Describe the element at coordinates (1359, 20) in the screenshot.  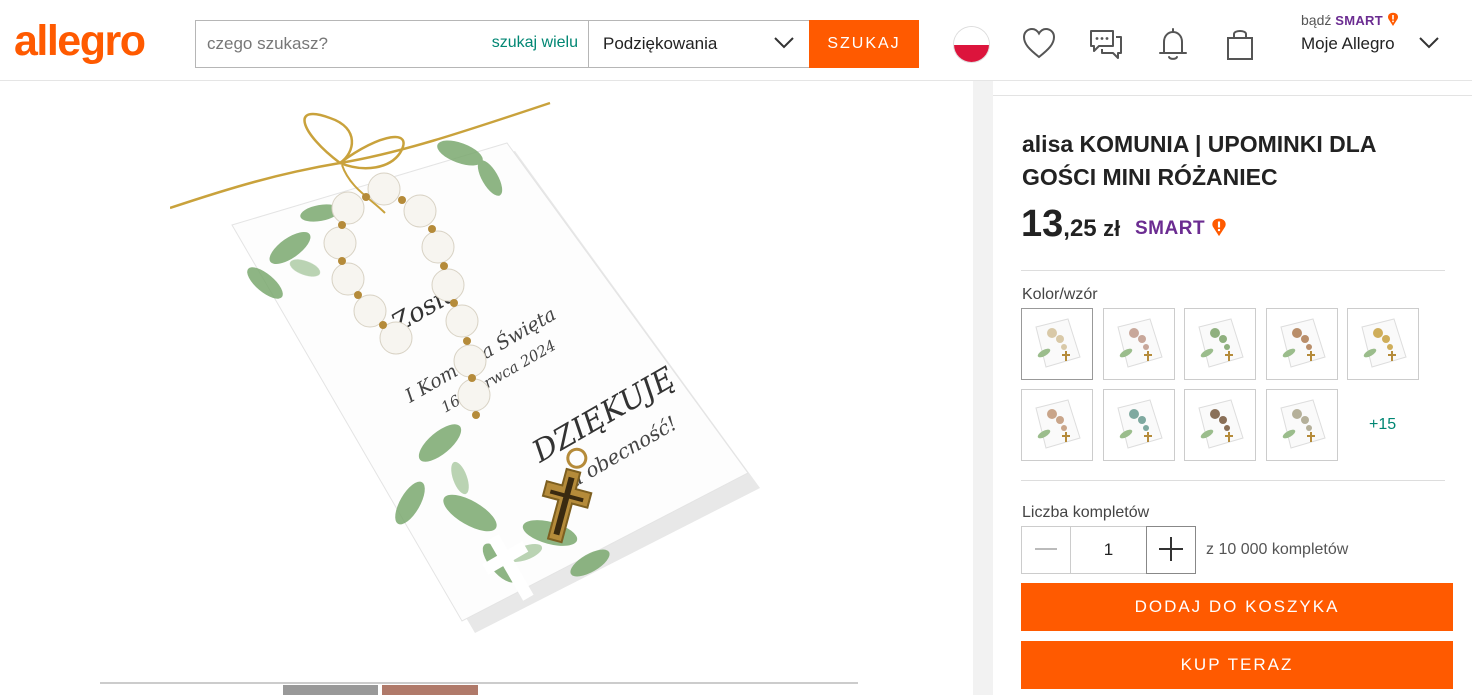
I see `smart-logo-text: SMART` at that location.